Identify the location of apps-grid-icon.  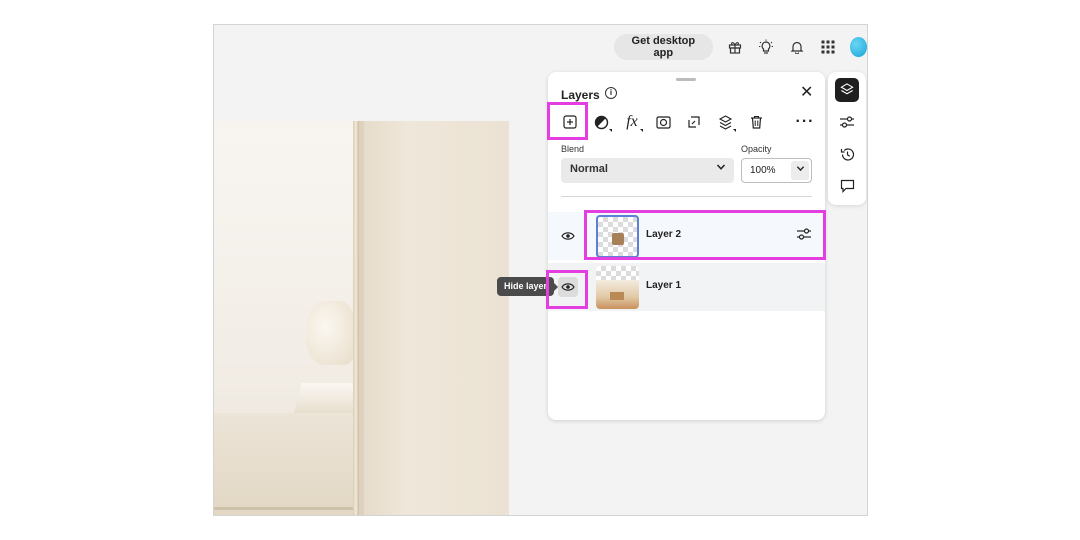
(827, 47).